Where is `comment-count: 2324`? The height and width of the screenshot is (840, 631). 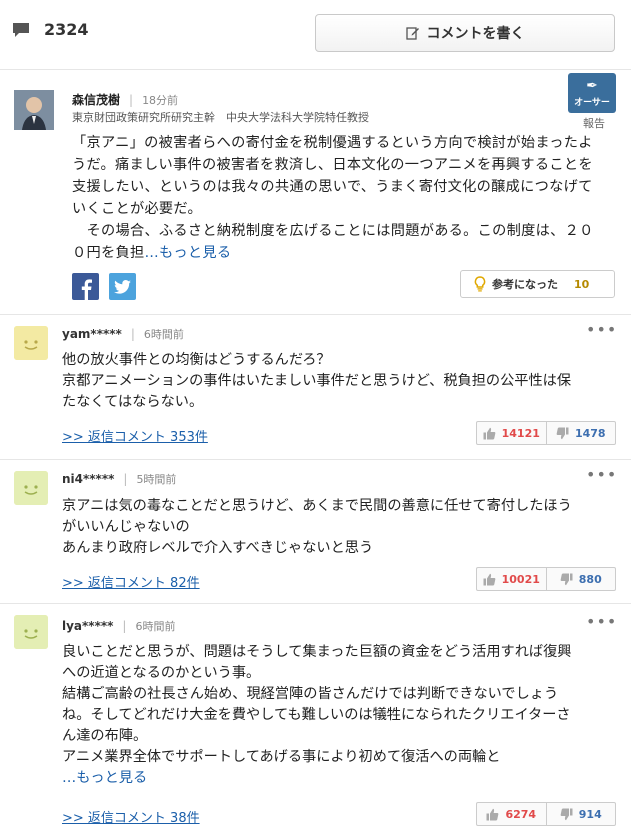 comment-count: 2324 is located at coordinates (66, 29).